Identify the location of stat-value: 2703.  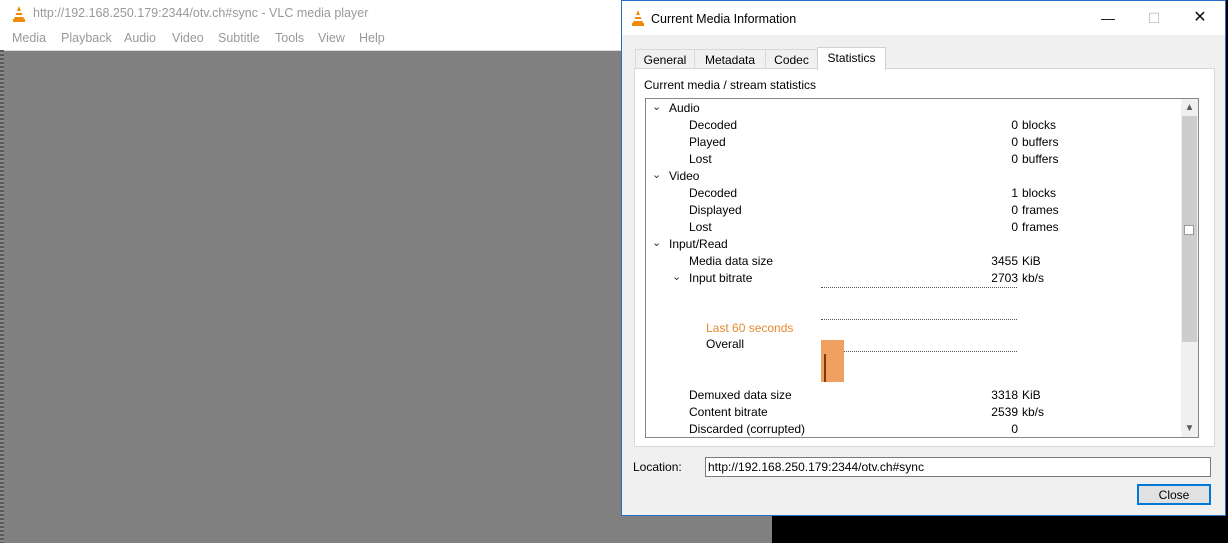
(1004, 278).